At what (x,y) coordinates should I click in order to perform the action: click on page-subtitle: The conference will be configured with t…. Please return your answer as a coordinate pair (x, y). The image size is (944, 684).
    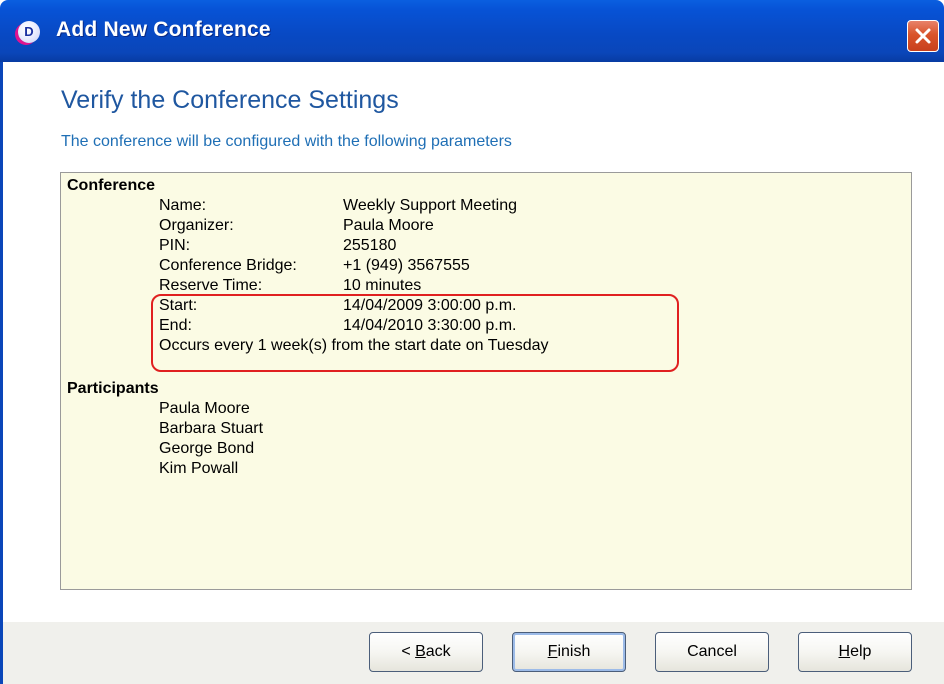
    Looking at the image, I should click on (286, 141).